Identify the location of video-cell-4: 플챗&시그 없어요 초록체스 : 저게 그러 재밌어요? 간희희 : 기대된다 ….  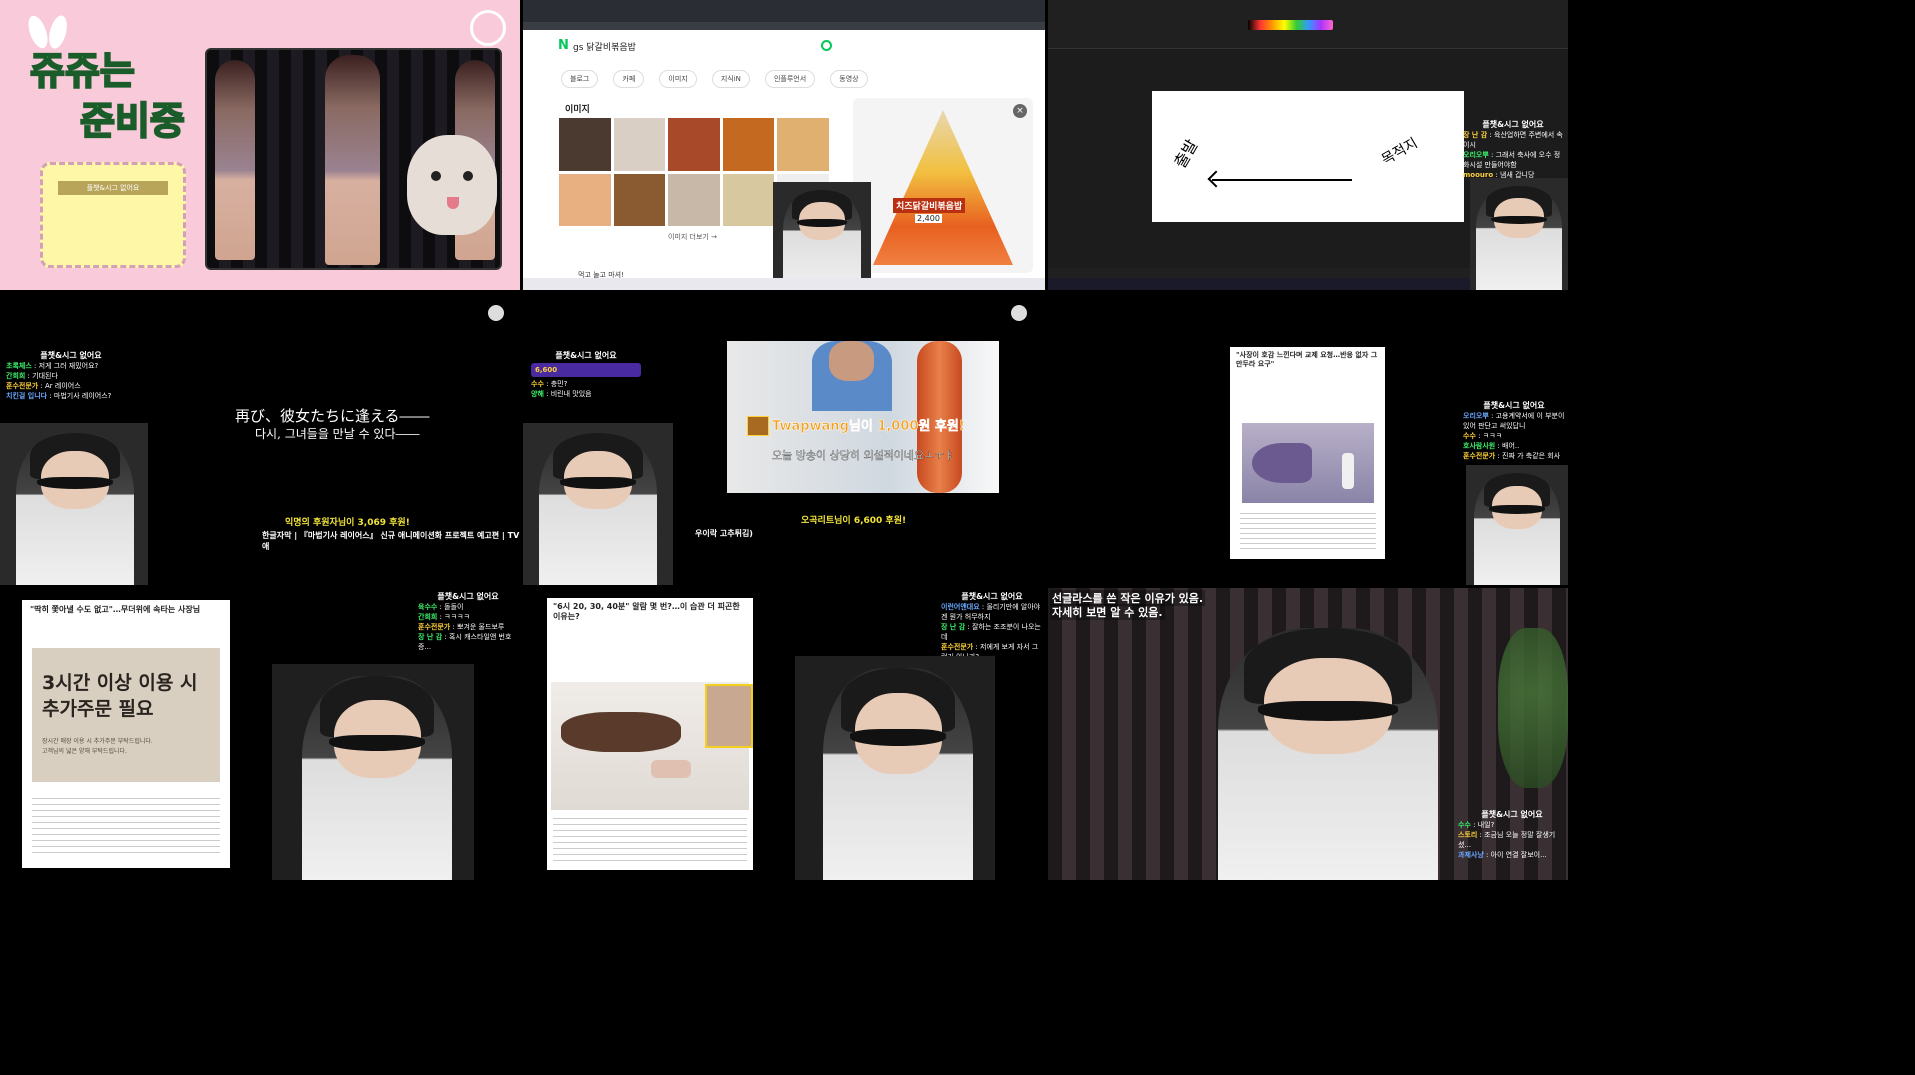
(260, 439).